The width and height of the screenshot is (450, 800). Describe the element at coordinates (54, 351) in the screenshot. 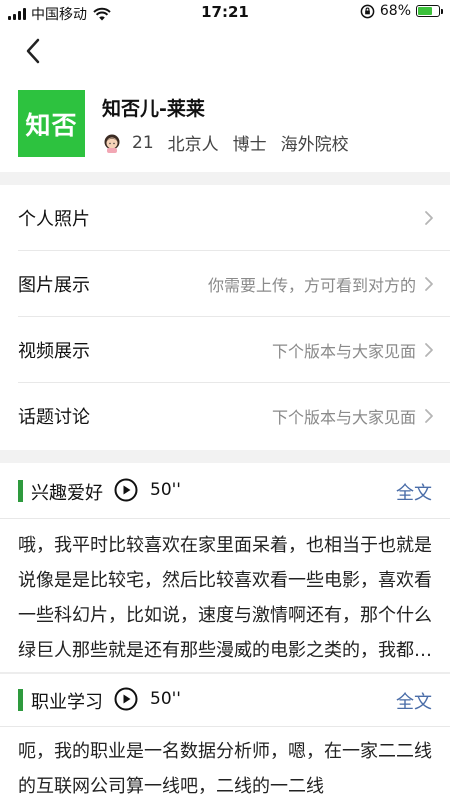

I see `menu-item-label: 视频展示` at that location.